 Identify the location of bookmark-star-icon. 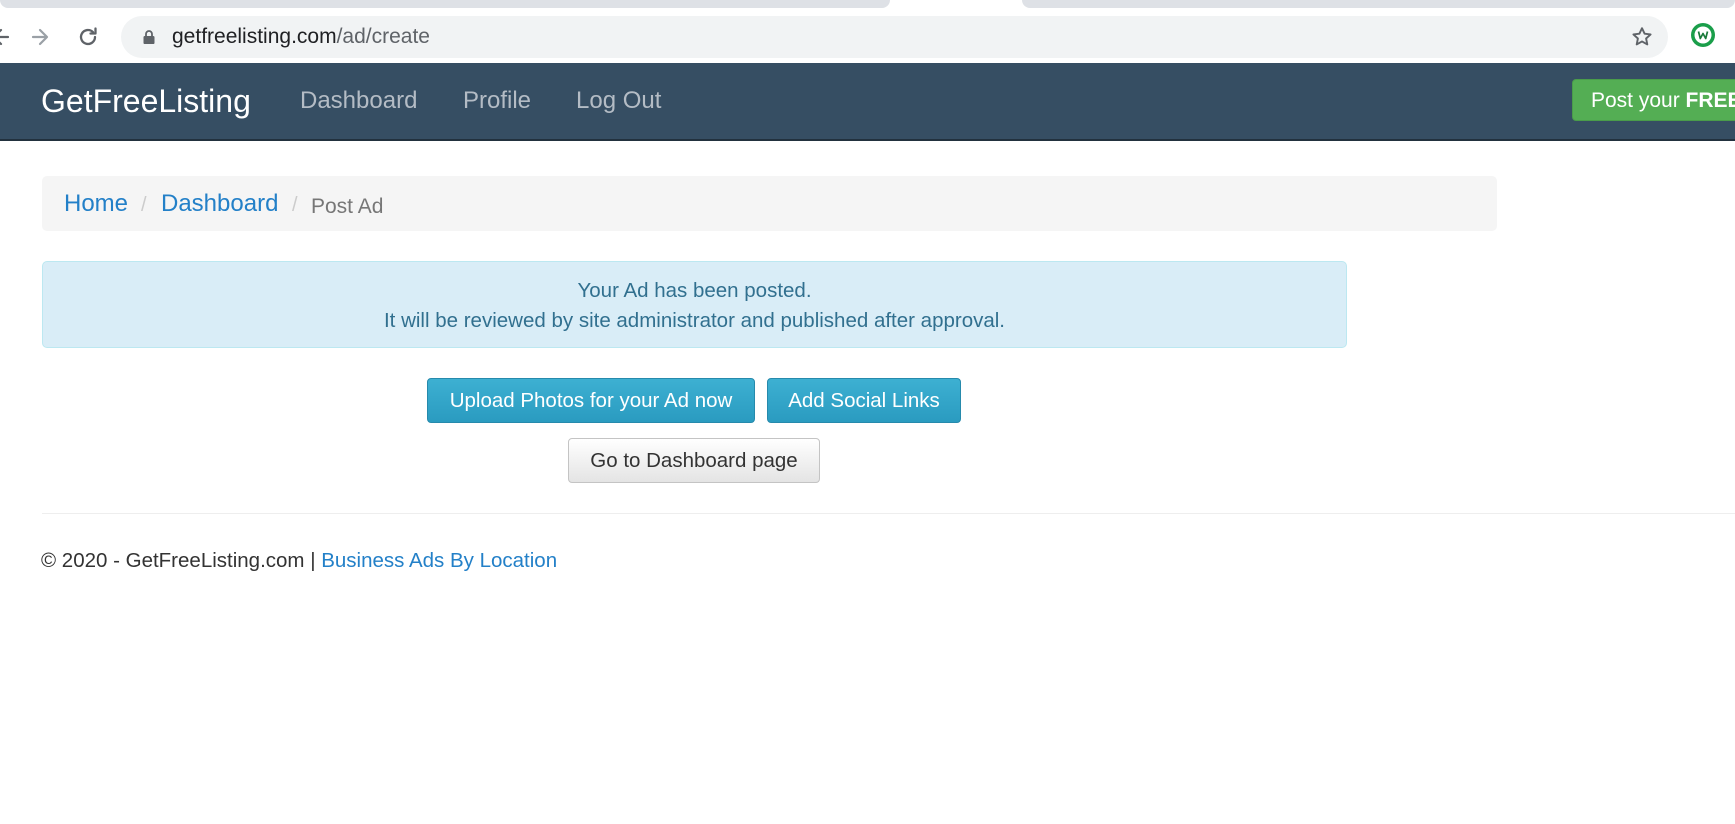
(1642, 37).